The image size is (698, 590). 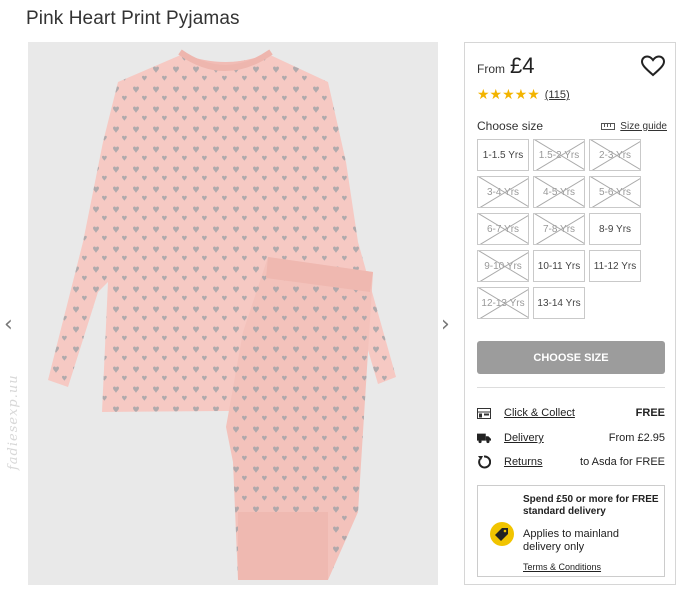 What do you see at coordinates (562, 567) in the screenshot?
I see `terms-conditions-link: Terms & Conditions` at bounding box center [562, 567].